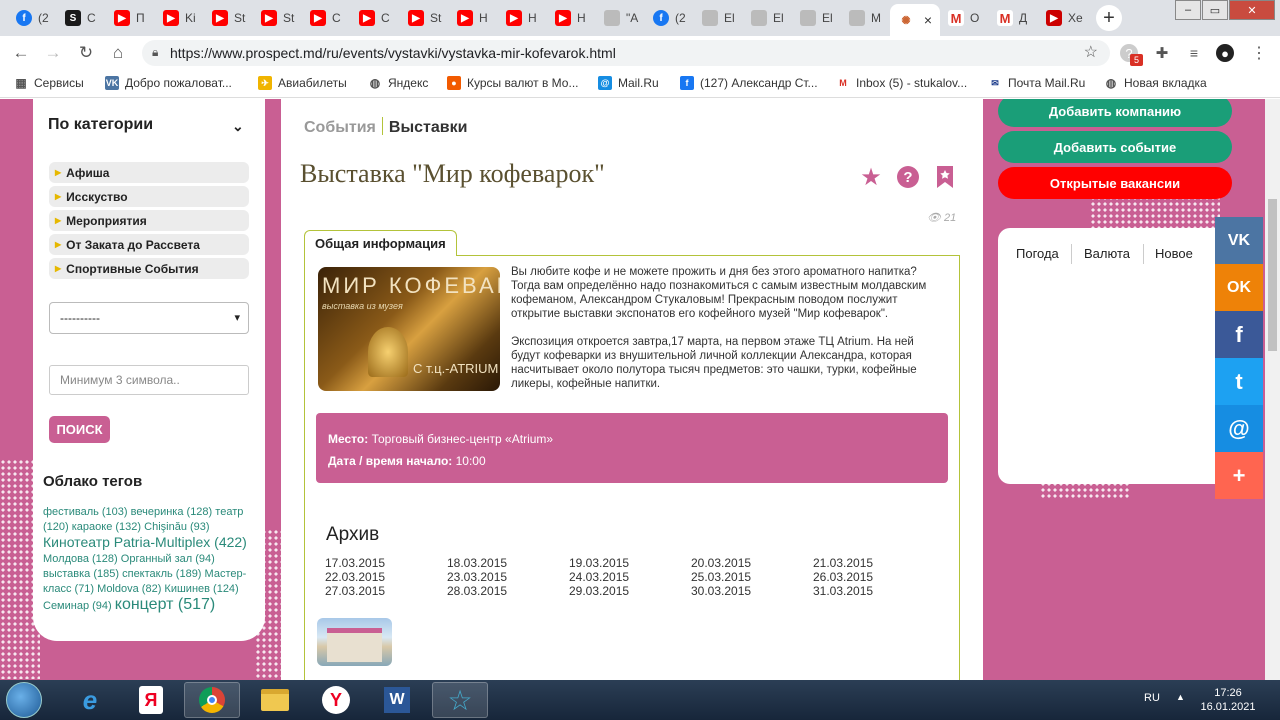 The width and height of the screenshot is (1280, 720). Describe the element at coordinates (1228, 700) in the screenshot. I see `clock: 17:26 16.01.2021` at that location.